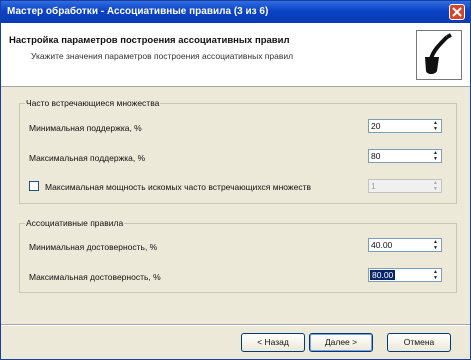 This screenshot has width=471, height=360. I want to click on pipe-icon, so click(439, 55).